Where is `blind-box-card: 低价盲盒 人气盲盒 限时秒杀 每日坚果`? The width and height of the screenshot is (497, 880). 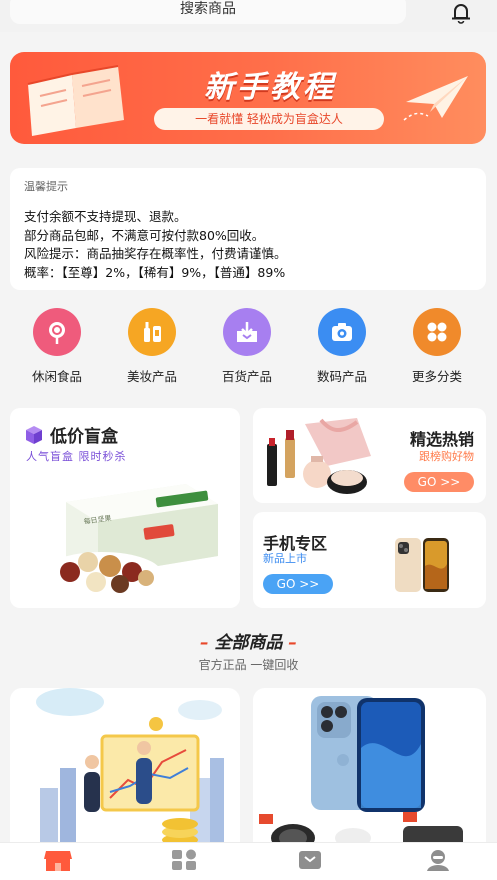 blind-box-card: 低价盲盒 人气盲盒 限时秒杀 每日坚果 is located at coordinates (125, 508).